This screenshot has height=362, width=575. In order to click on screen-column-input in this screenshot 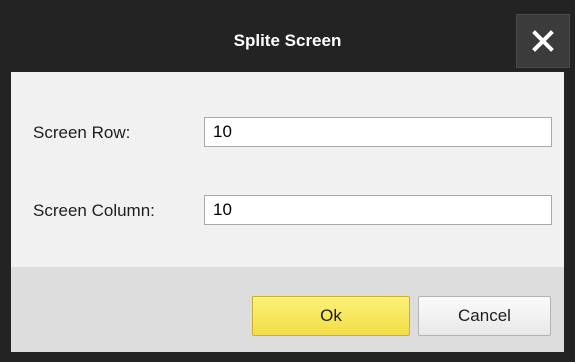, I will do `click(378, 210)`.